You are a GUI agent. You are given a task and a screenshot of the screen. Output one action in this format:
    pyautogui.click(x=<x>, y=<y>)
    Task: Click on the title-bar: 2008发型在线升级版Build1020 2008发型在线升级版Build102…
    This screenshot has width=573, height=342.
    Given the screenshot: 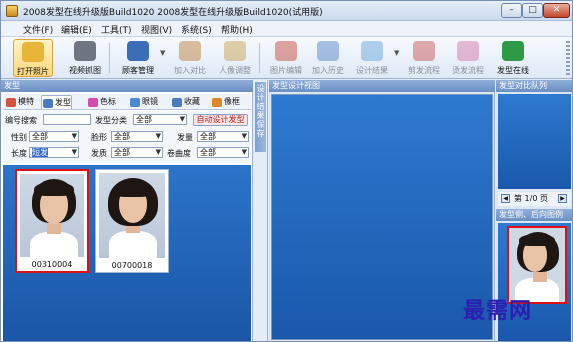 What is the action you would take?
    pyautogui.click(x=286, y=11)
    